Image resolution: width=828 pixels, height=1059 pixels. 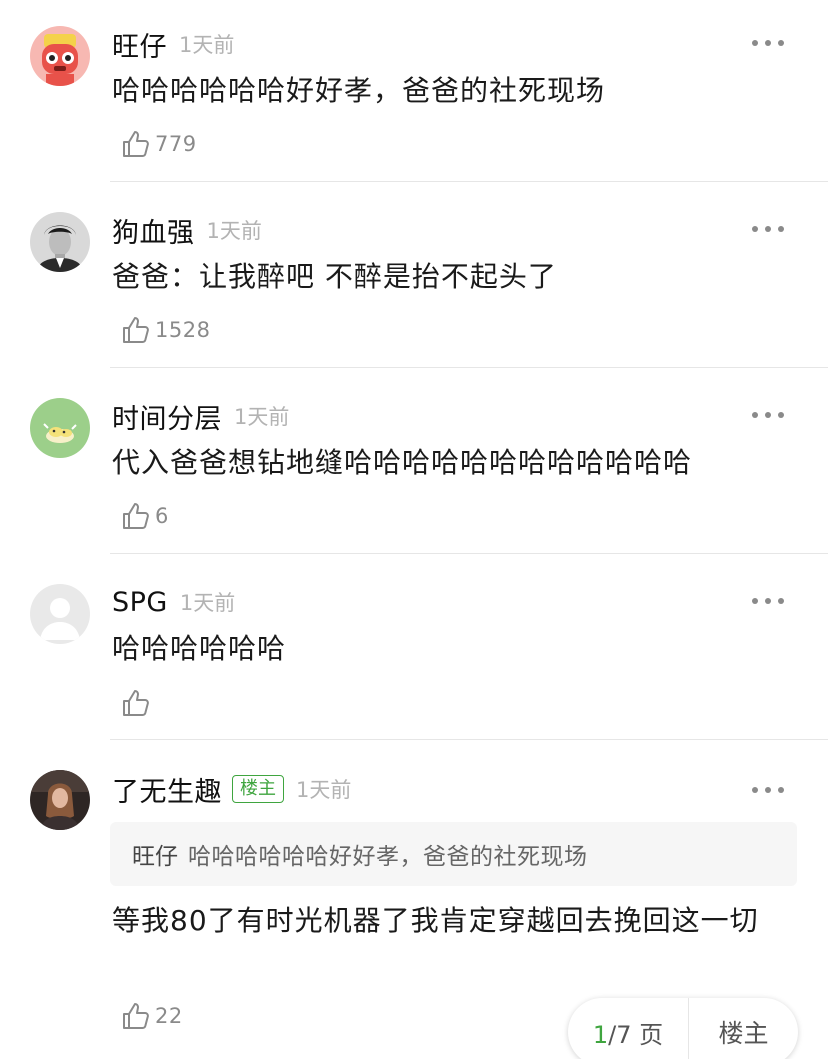 I want to click on op-badge: 楼主, so click(x=258, y=789).